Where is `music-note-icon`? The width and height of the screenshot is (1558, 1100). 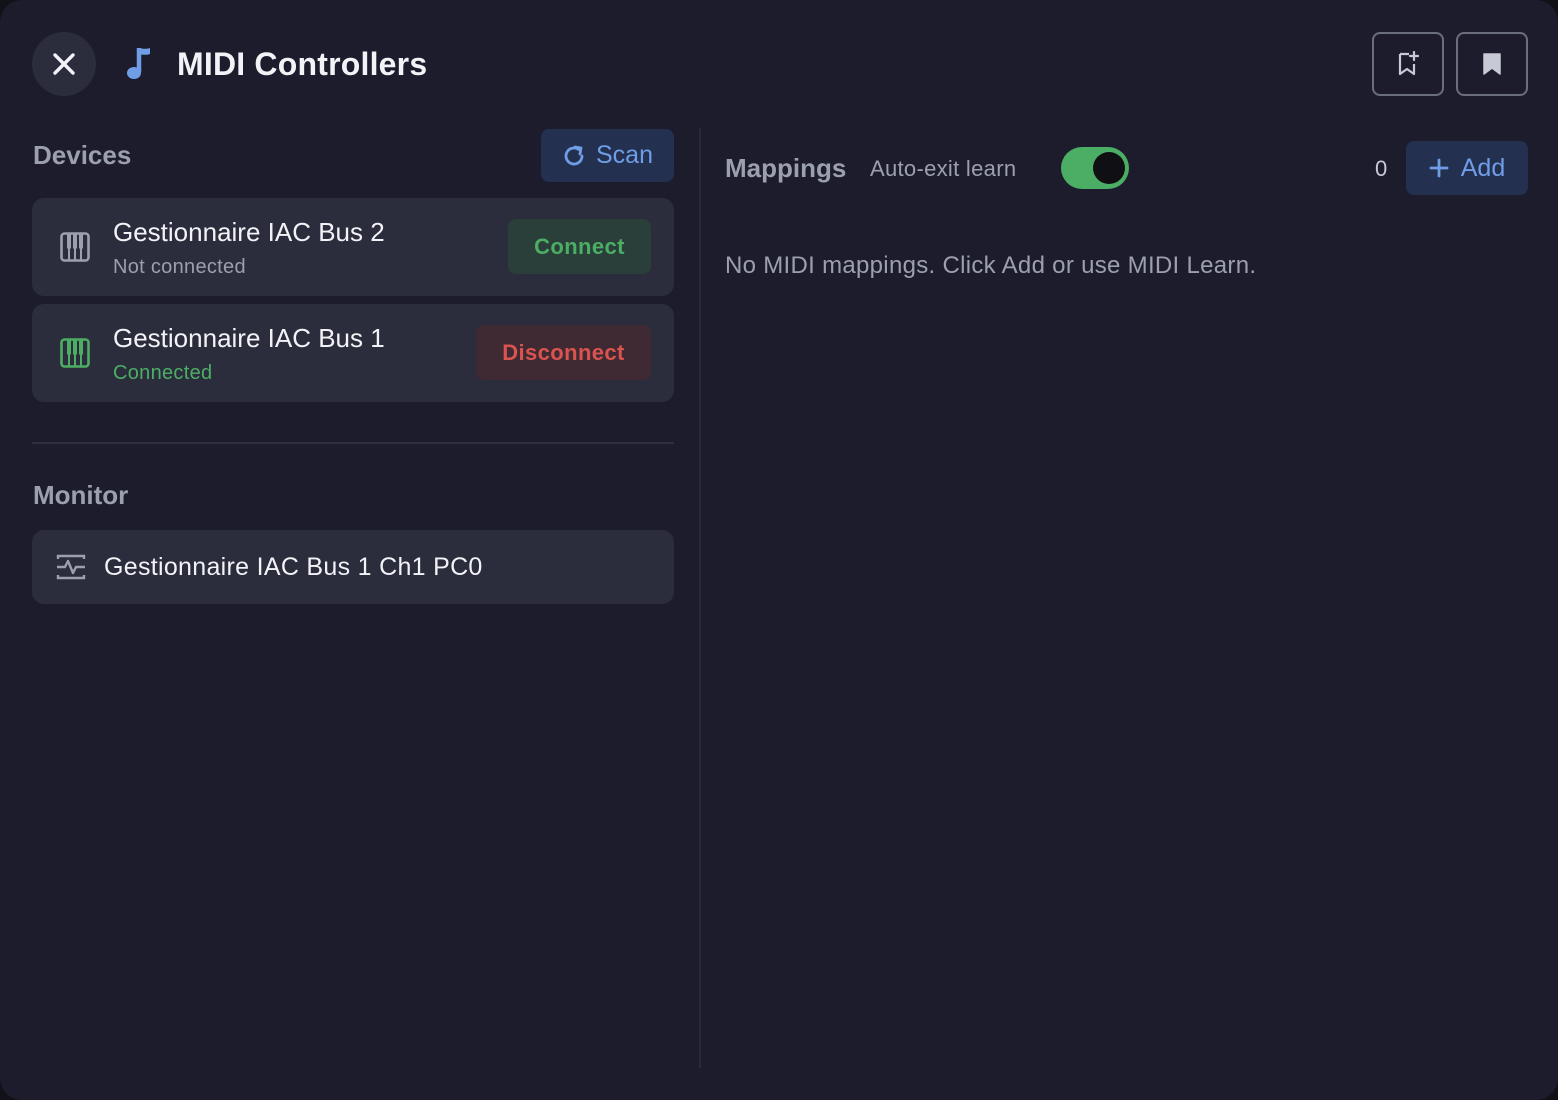
music-note-icon is located at coordinates (138, 63).